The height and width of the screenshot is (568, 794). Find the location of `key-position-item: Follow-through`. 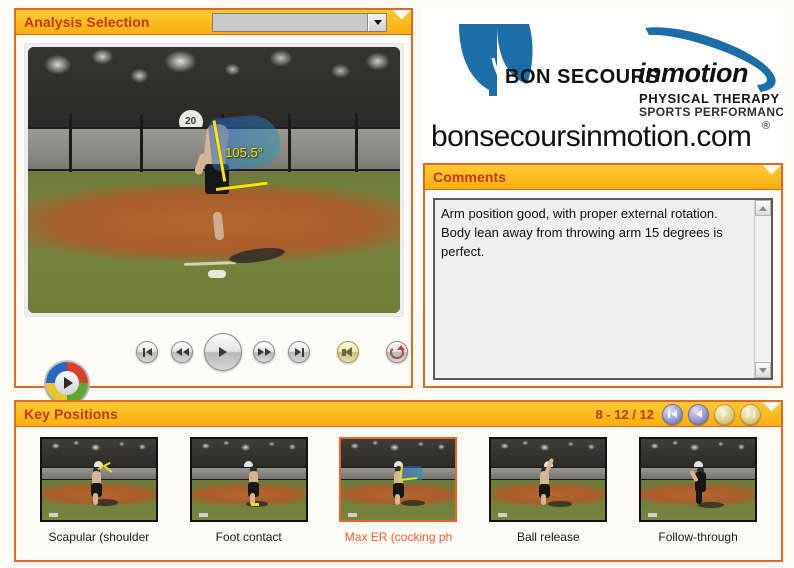

key-position-item: Follow-through is located at coordinates (698, 490).